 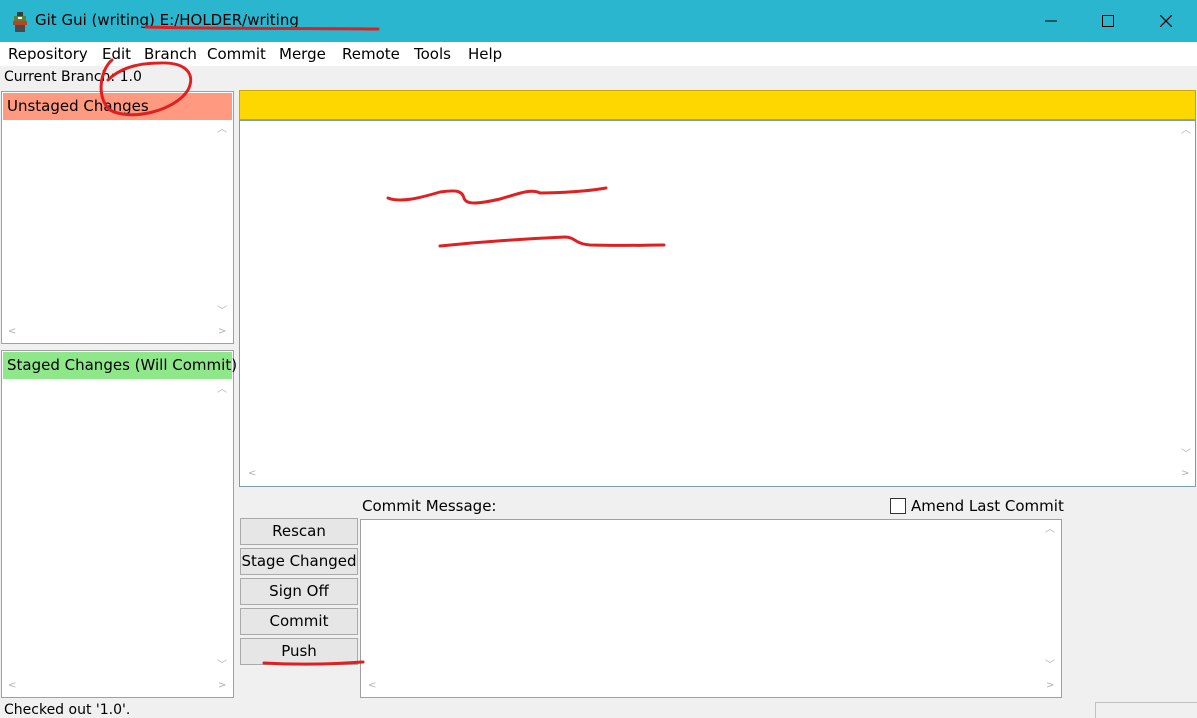 I want to click on status-bar-text: Checked out '1.0'., so click(x=67, y=710).